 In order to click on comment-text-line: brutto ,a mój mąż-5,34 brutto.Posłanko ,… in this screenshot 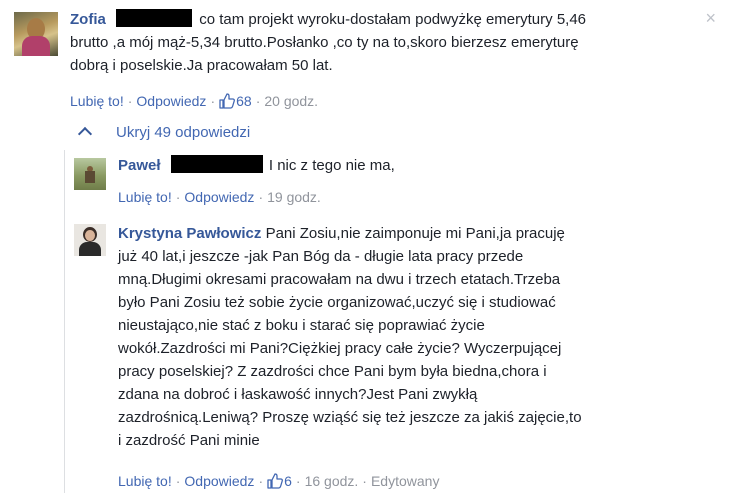, I will do `click(324, 42)`.